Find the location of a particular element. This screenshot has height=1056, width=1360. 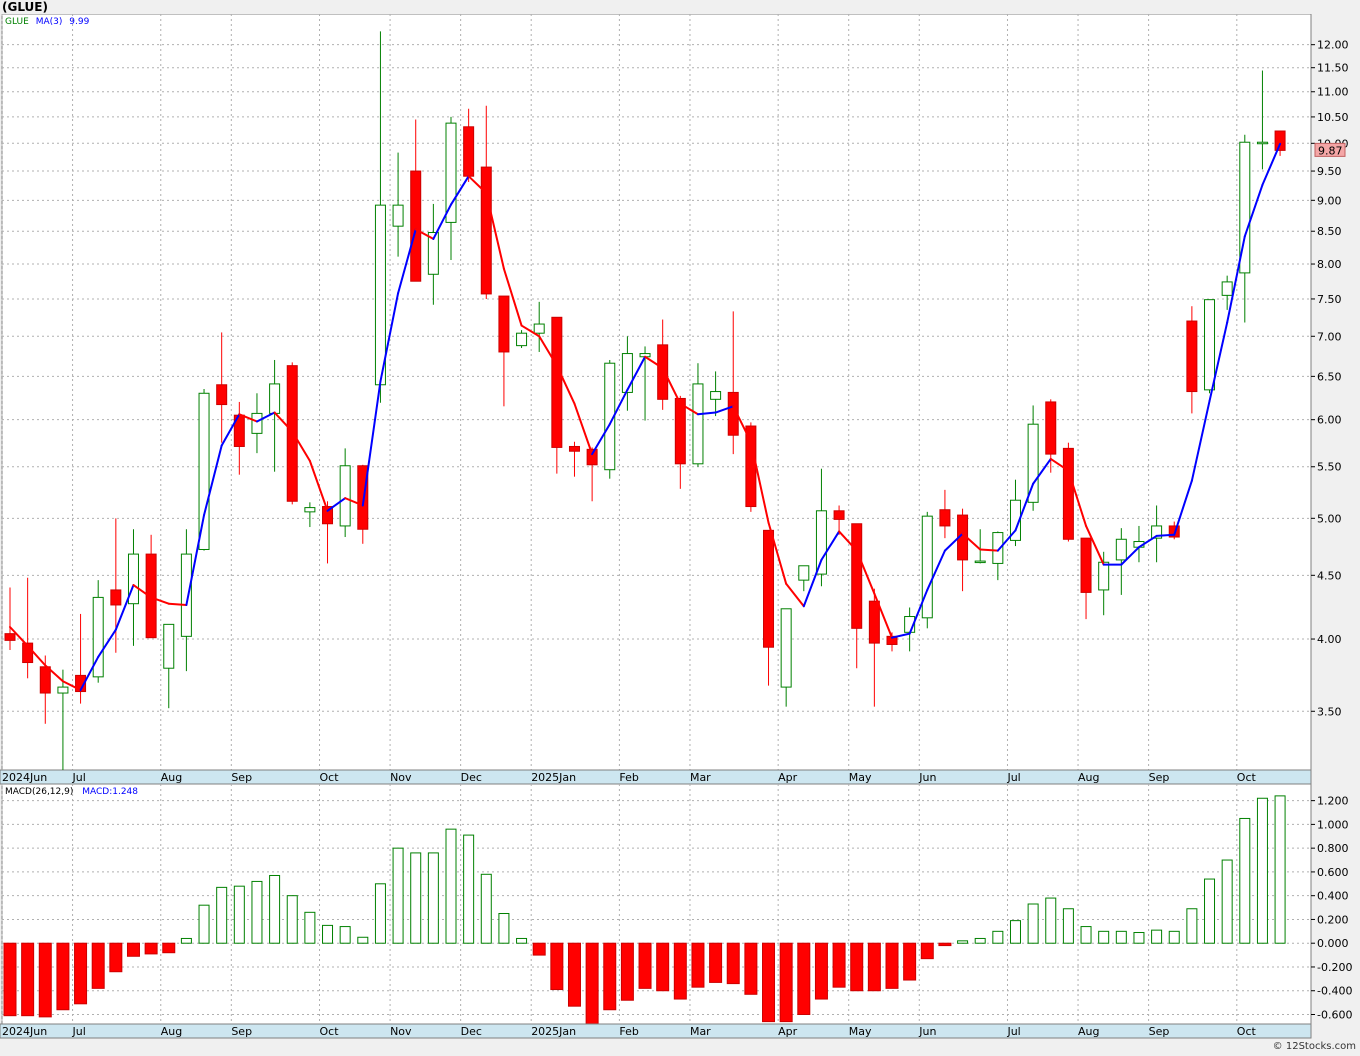

price-tick-label: 7.50 is located at coordinates (1329, 299).